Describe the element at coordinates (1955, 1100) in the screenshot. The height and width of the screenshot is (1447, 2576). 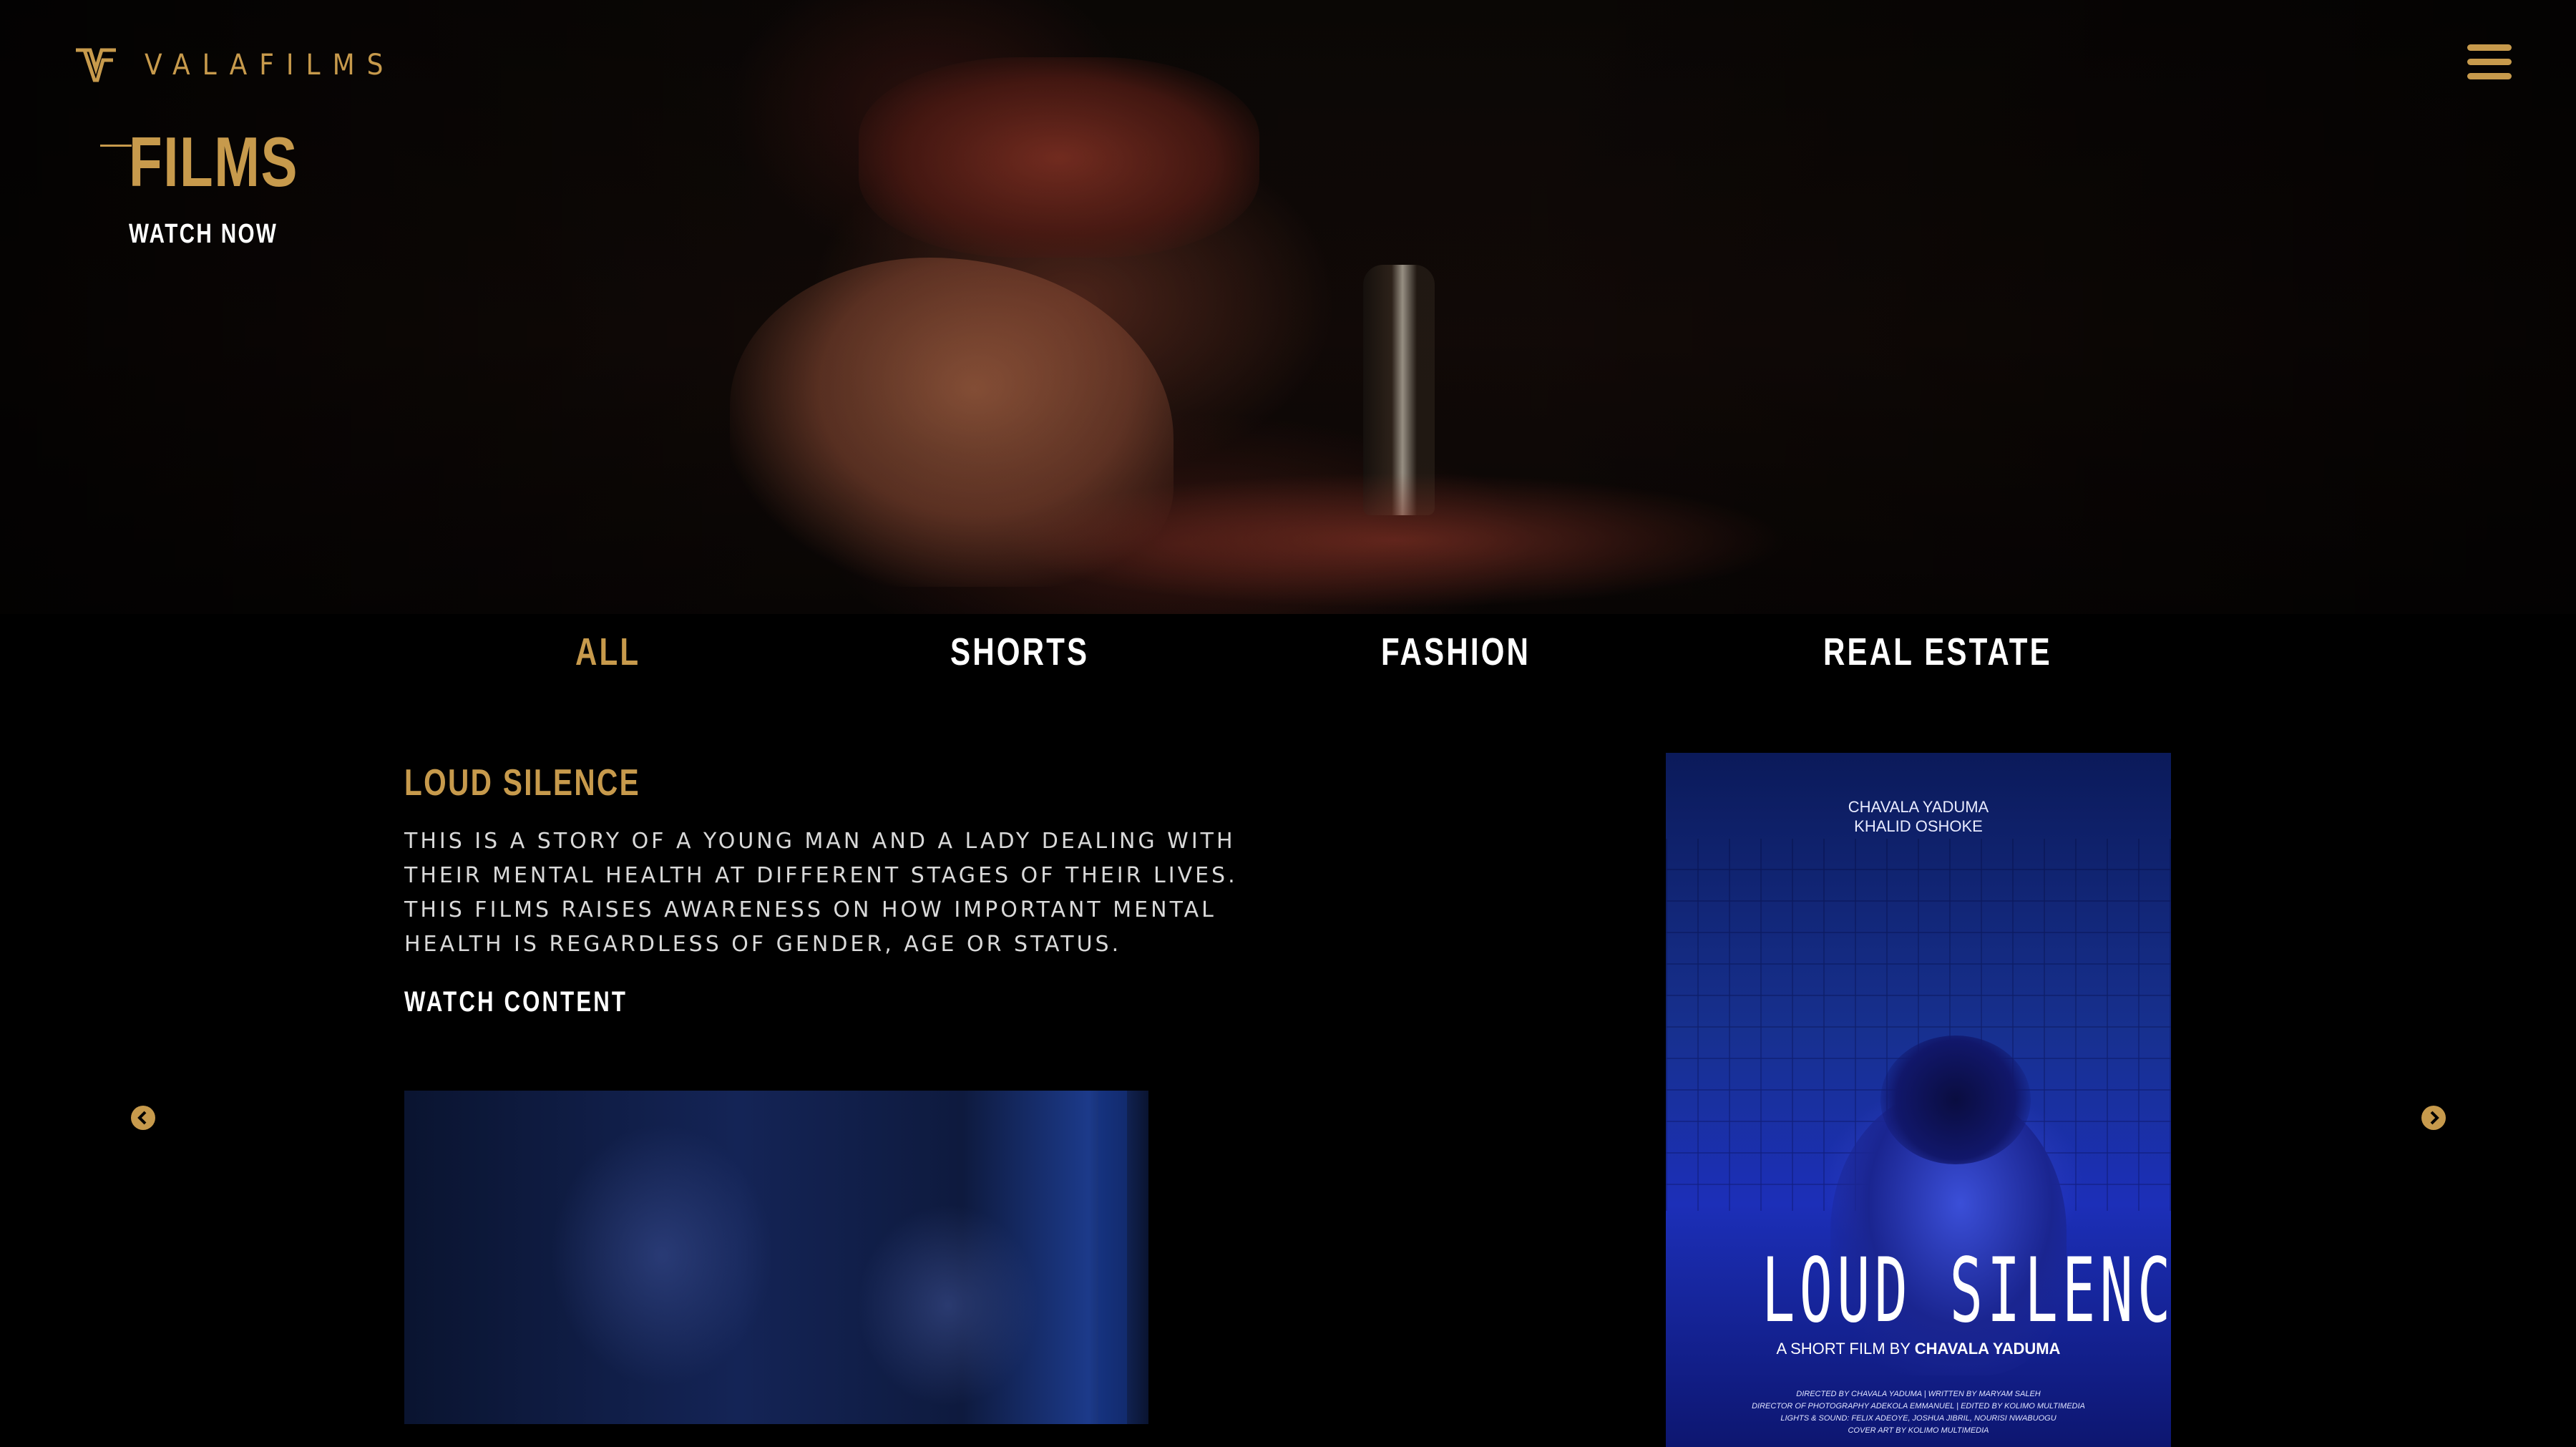
I see `poster-figure-head` at that location.